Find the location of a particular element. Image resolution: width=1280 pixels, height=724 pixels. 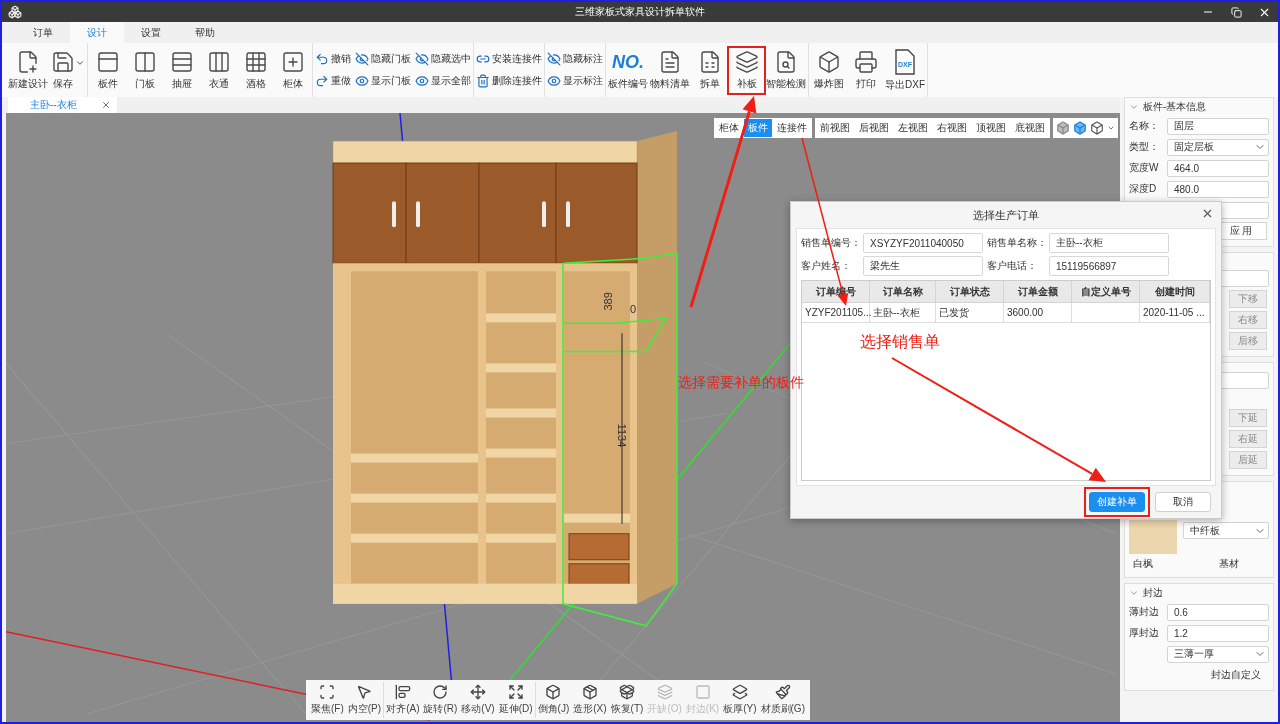

column-header: 订单金额 is located at coordinates (1038, 292).